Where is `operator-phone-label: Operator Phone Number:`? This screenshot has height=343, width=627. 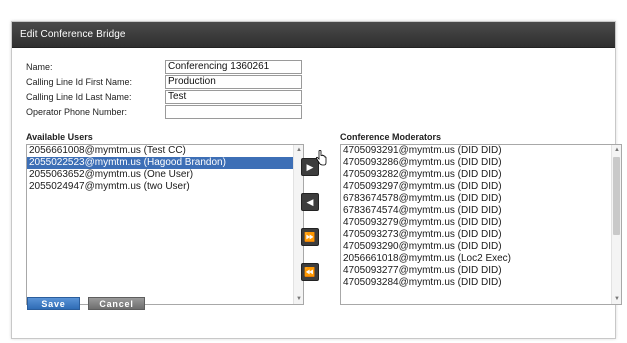 operator-phone-label: Operator Phone Number: is located at coordinates (77, 112).